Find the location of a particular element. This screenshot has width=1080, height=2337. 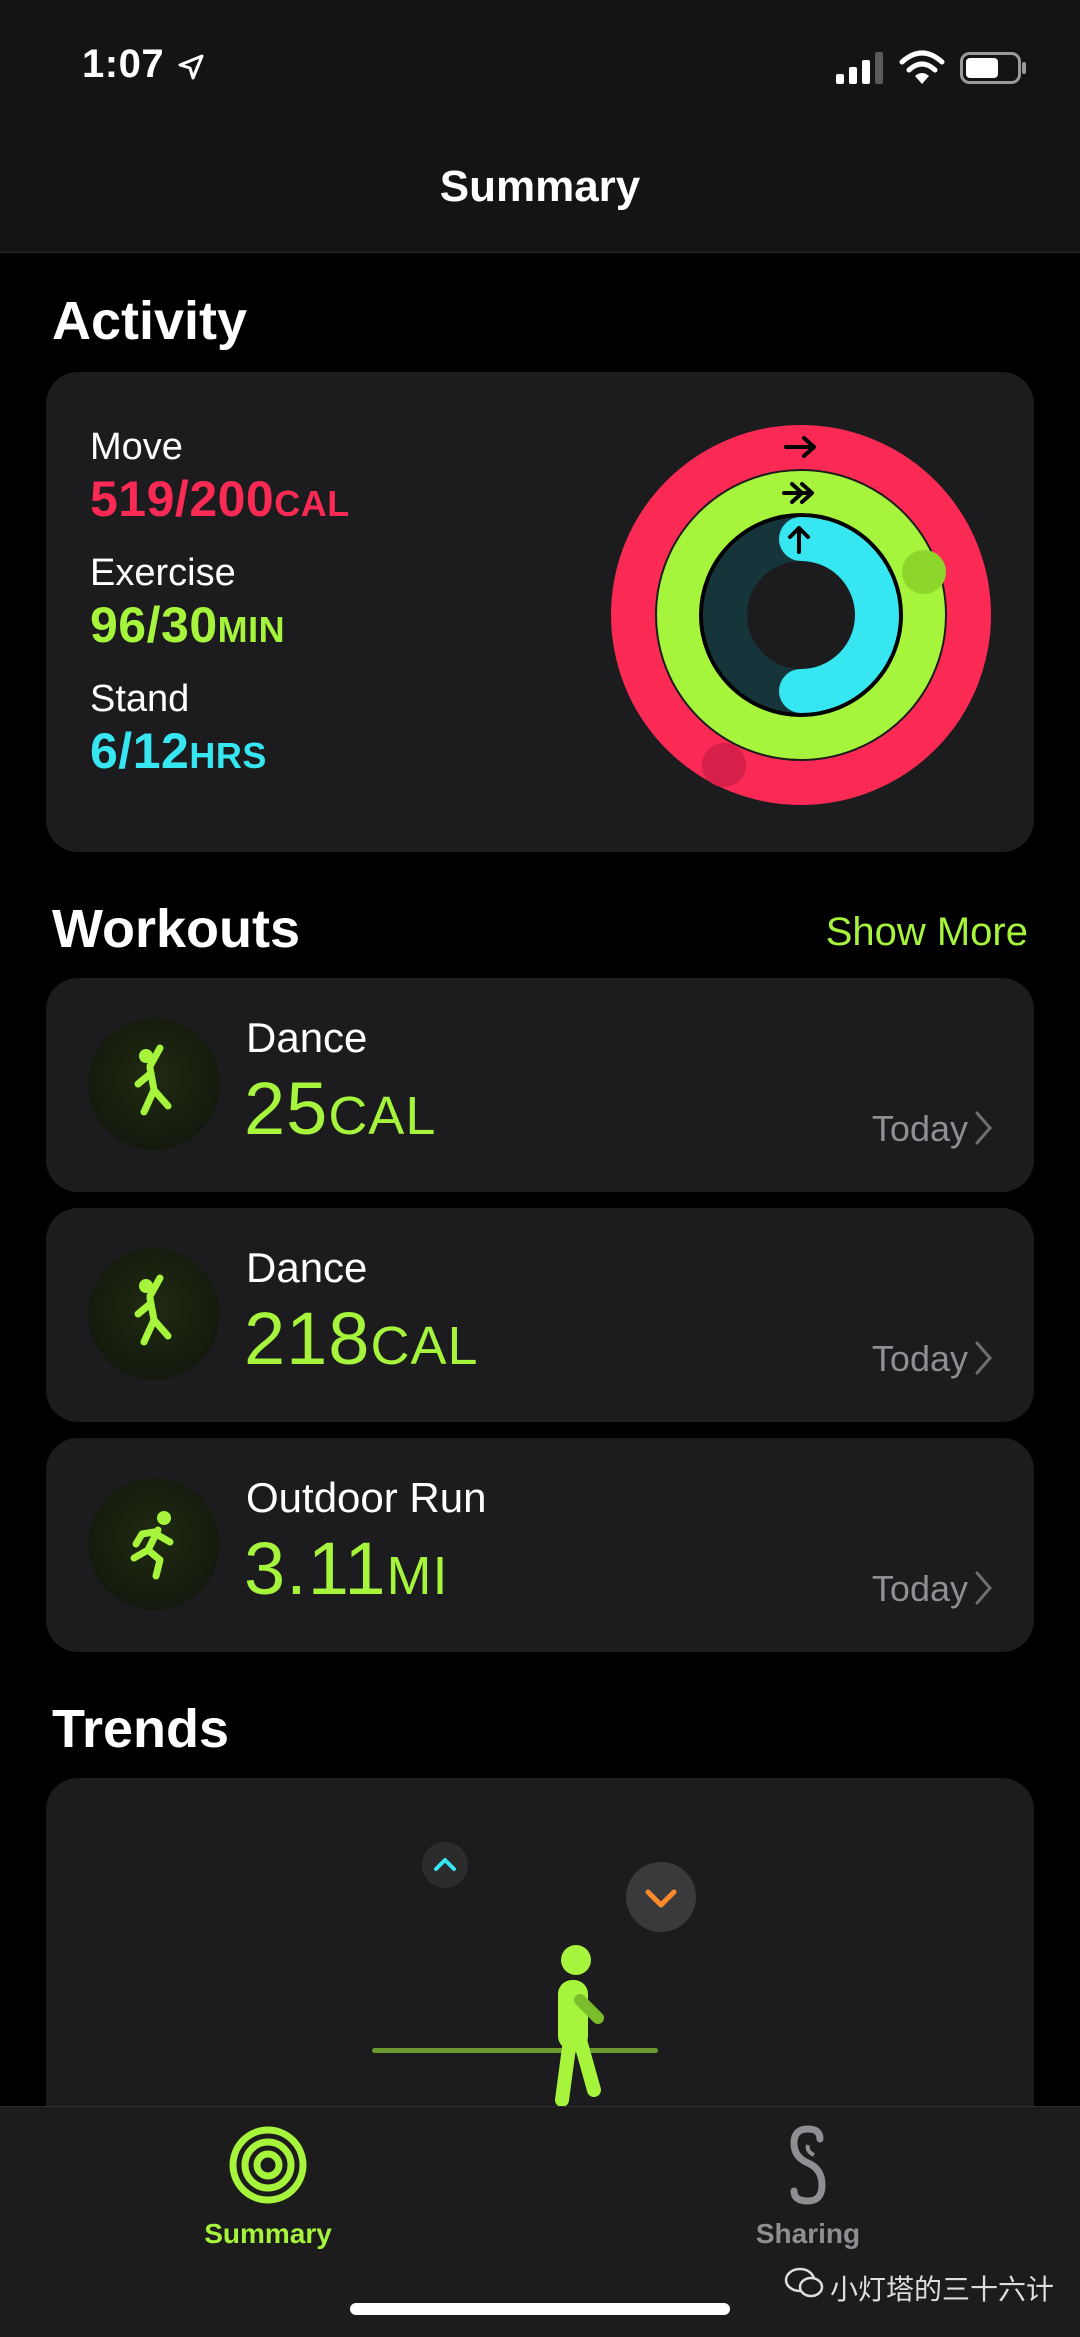

run-icon is located at coordinates (154, 1544).